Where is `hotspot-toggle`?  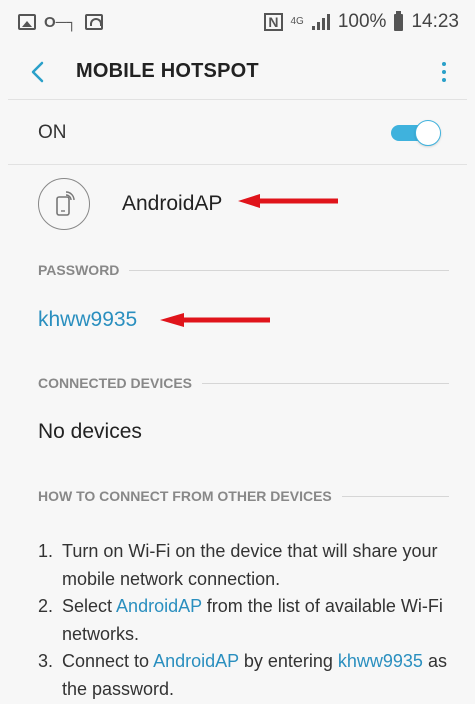
hotspot-toggle is located at coordinates (416, 132).